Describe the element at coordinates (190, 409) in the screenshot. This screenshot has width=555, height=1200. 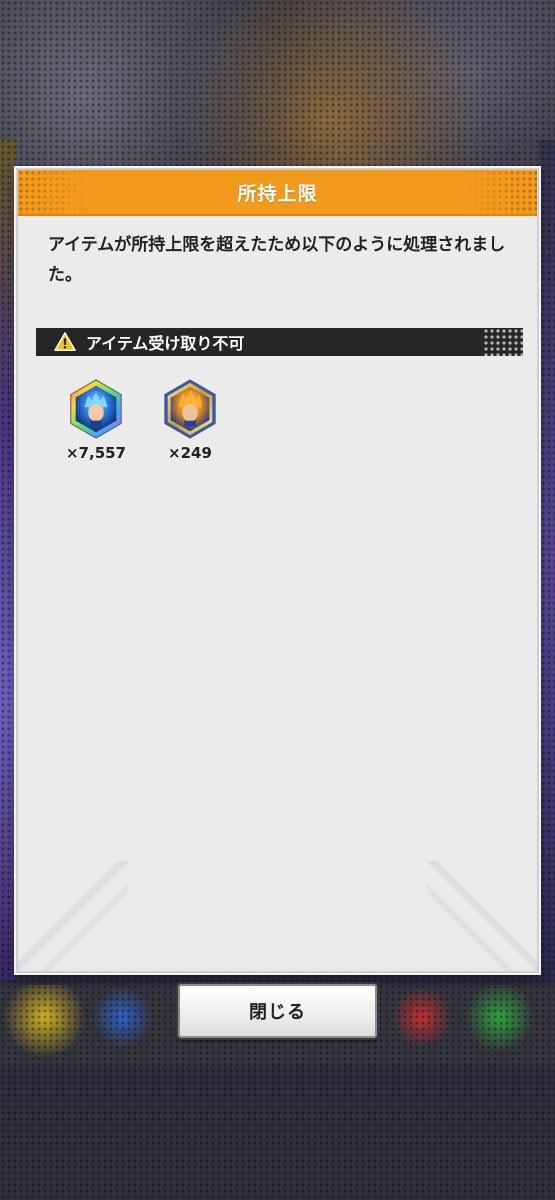
I see `orange-hair-character-medal-icon` at that location.